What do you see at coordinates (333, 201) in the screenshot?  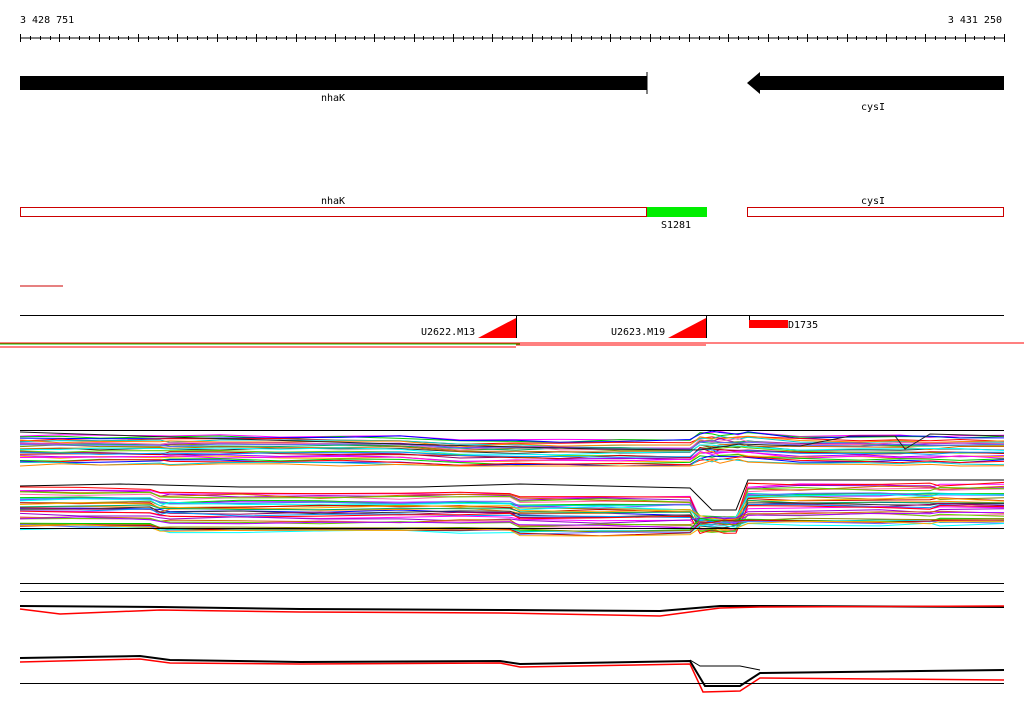 I see `annotation-label-nhak: nhaK` at bounding box center [333, 201].